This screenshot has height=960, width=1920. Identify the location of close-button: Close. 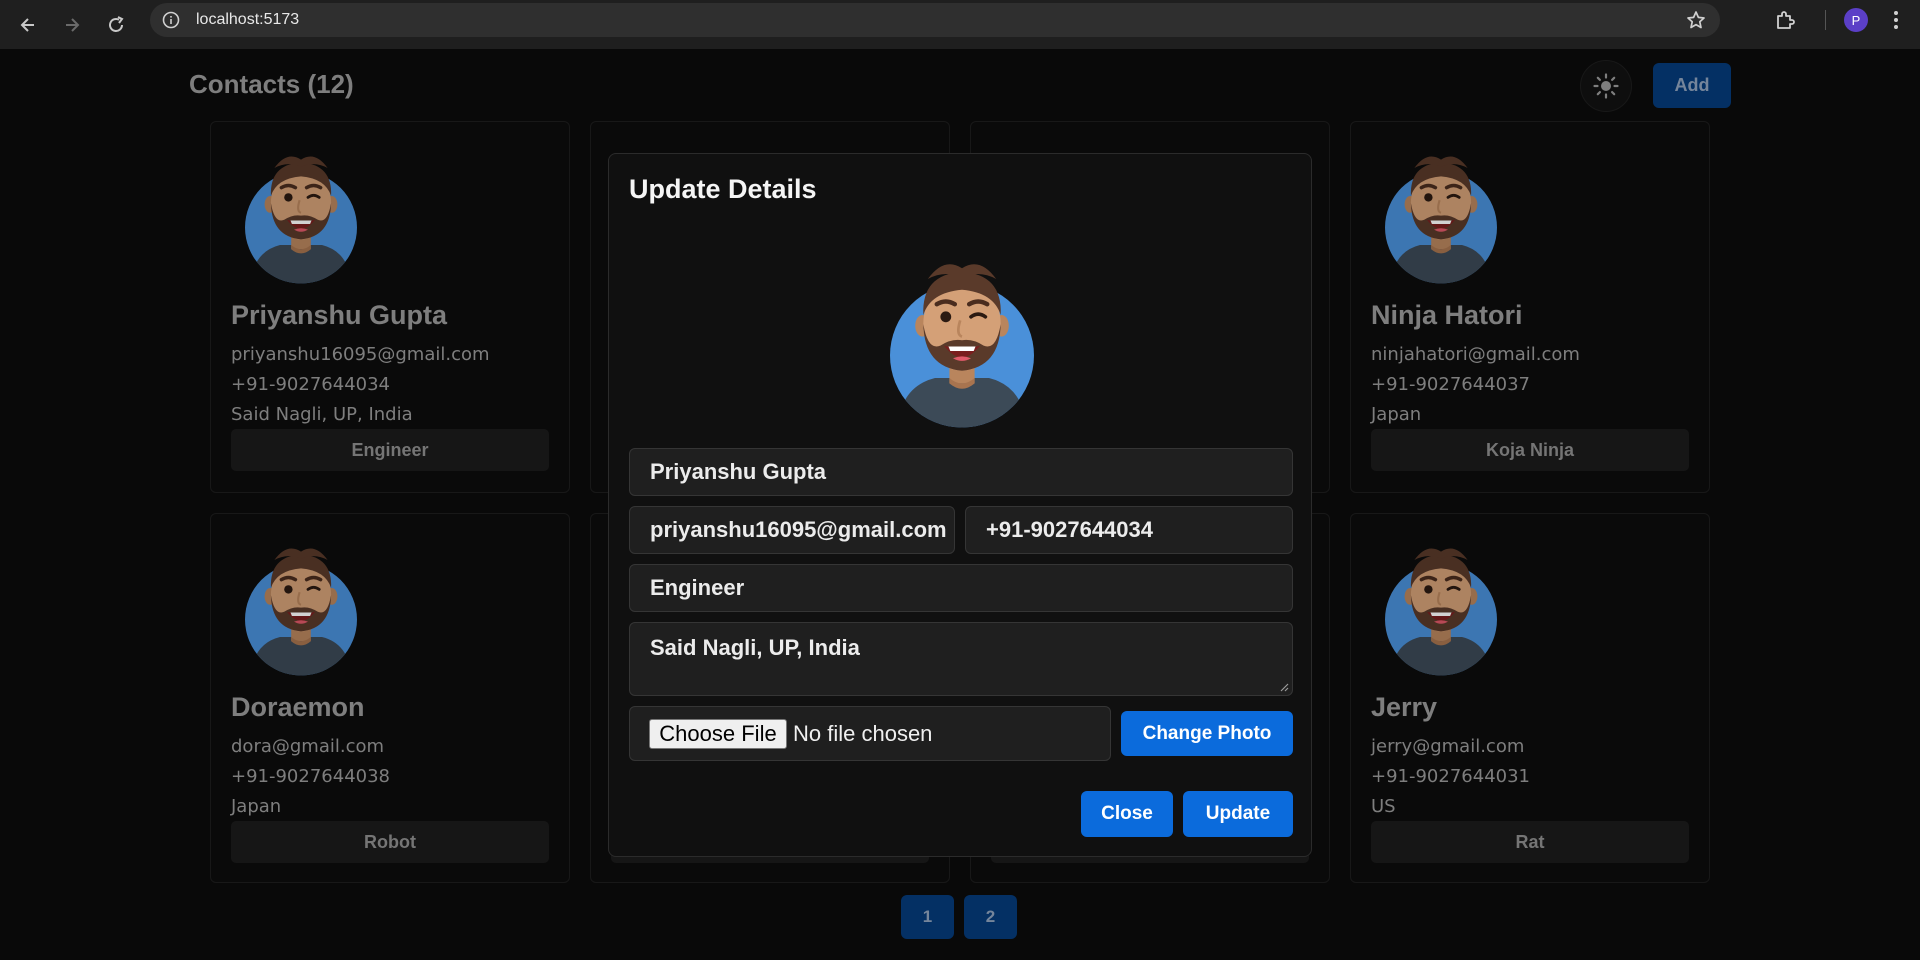
(1127, 814).